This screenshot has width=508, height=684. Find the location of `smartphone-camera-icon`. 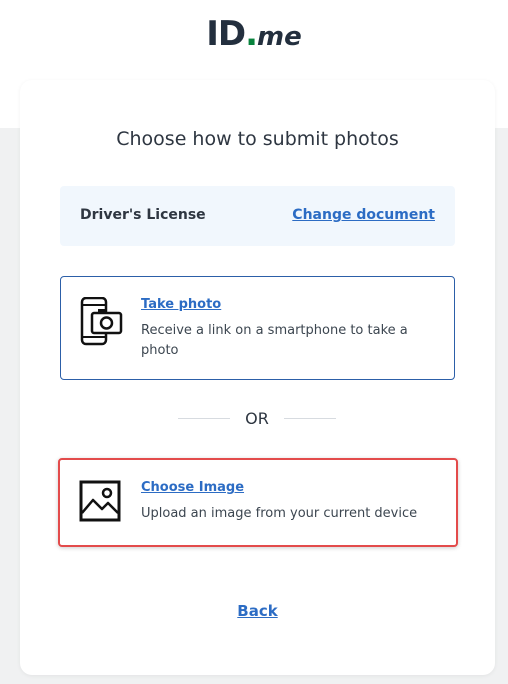

smartphone-camera-icon is located at coordinates (101, 323).